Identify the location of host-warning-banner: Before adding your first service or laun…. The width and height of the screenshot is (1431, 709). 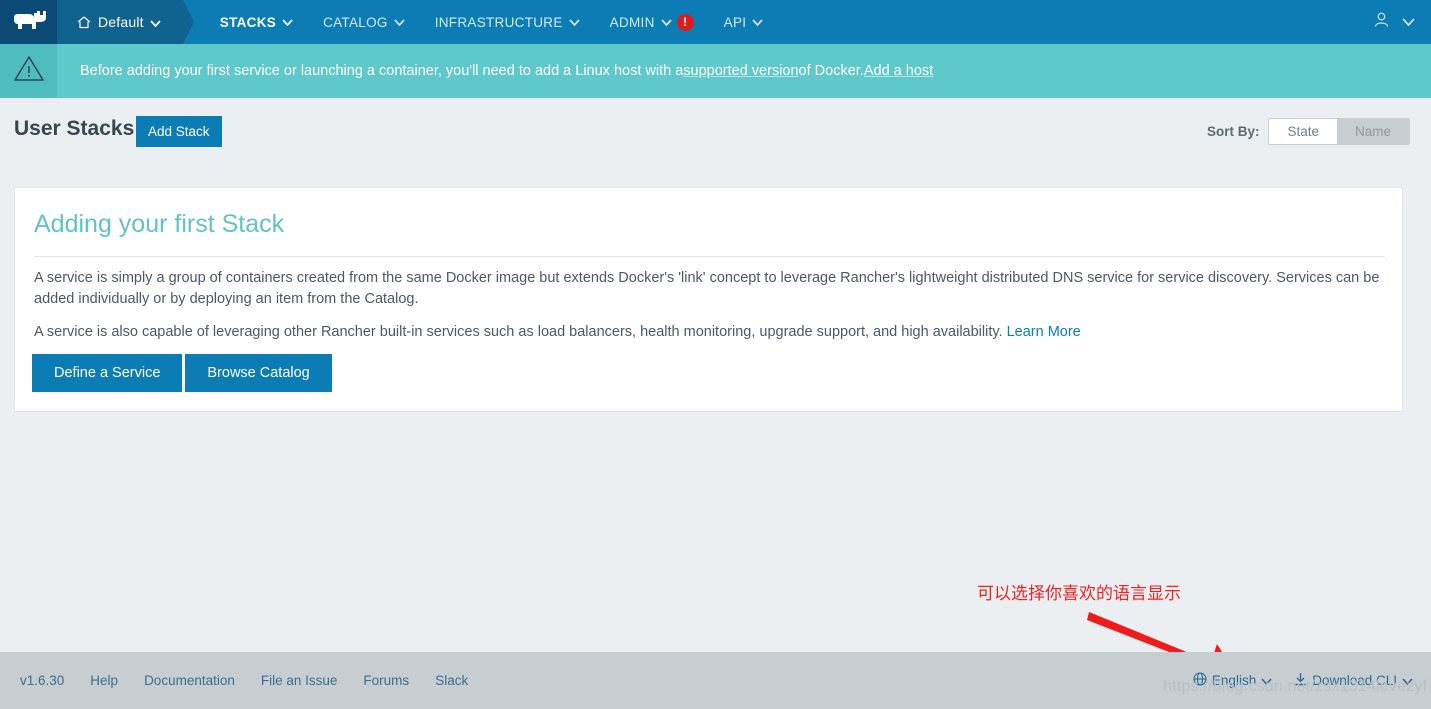
(715, 71).